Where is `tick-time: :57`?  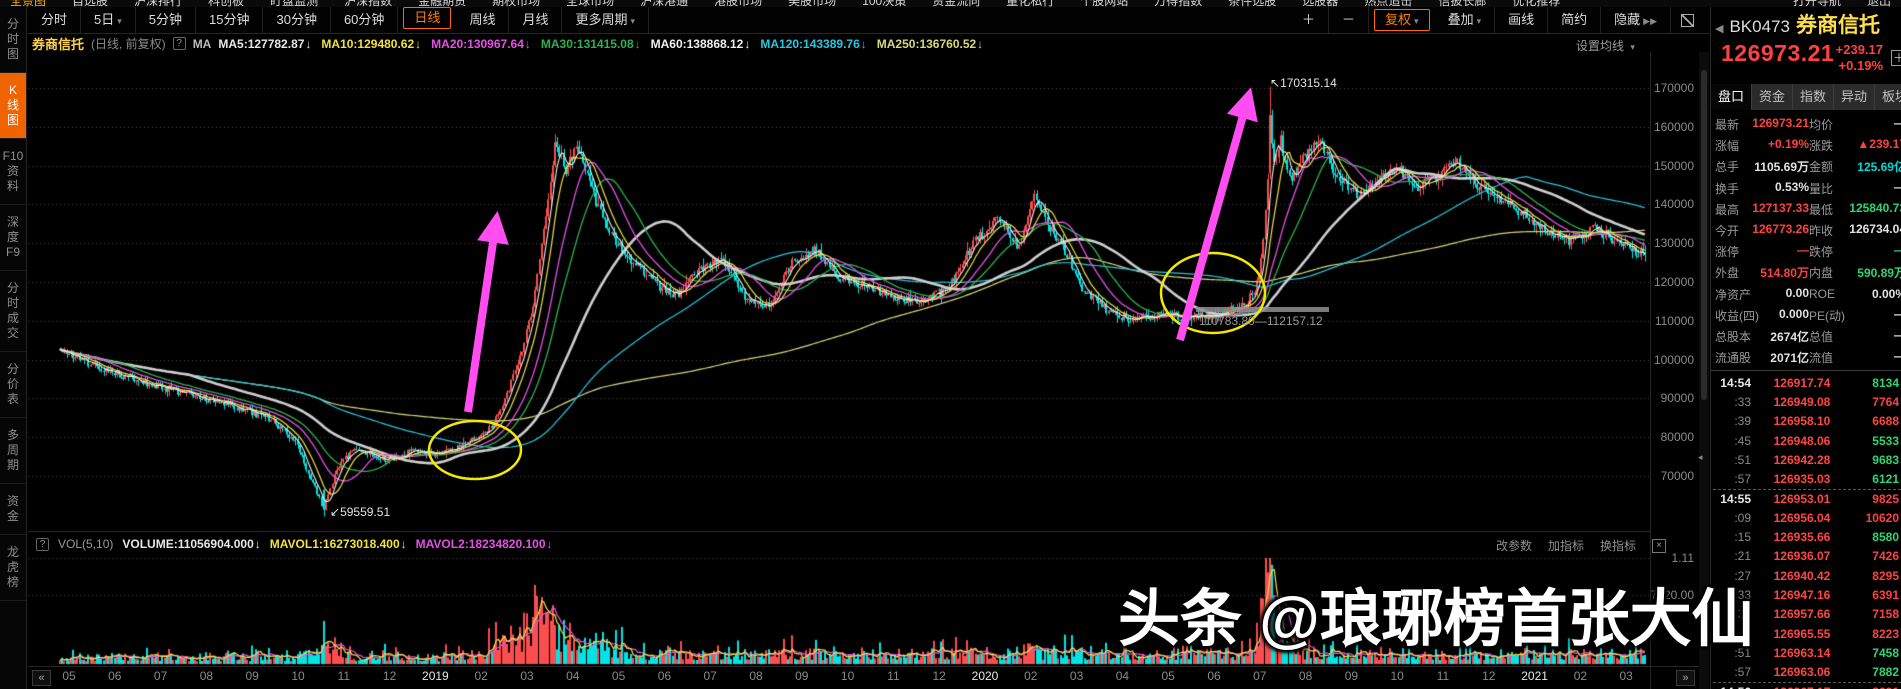 tick-time: :57 is located at coordinates (1742, 479).